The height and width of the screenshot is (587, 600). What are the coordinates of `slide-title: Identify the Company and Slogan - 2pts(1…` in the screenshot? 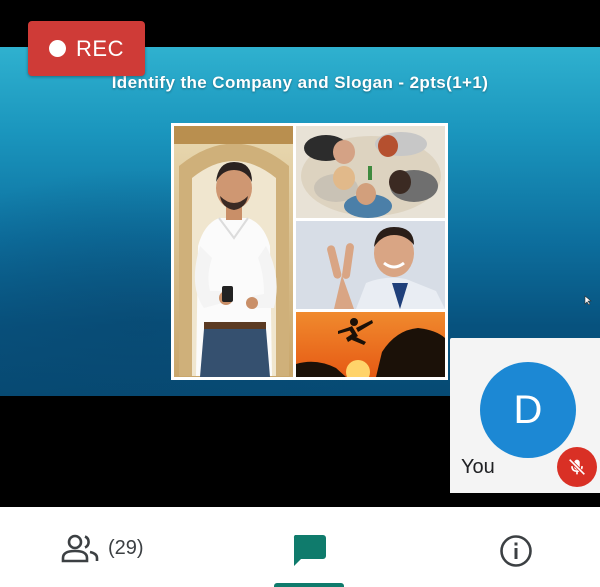 It's located at (300, 82).